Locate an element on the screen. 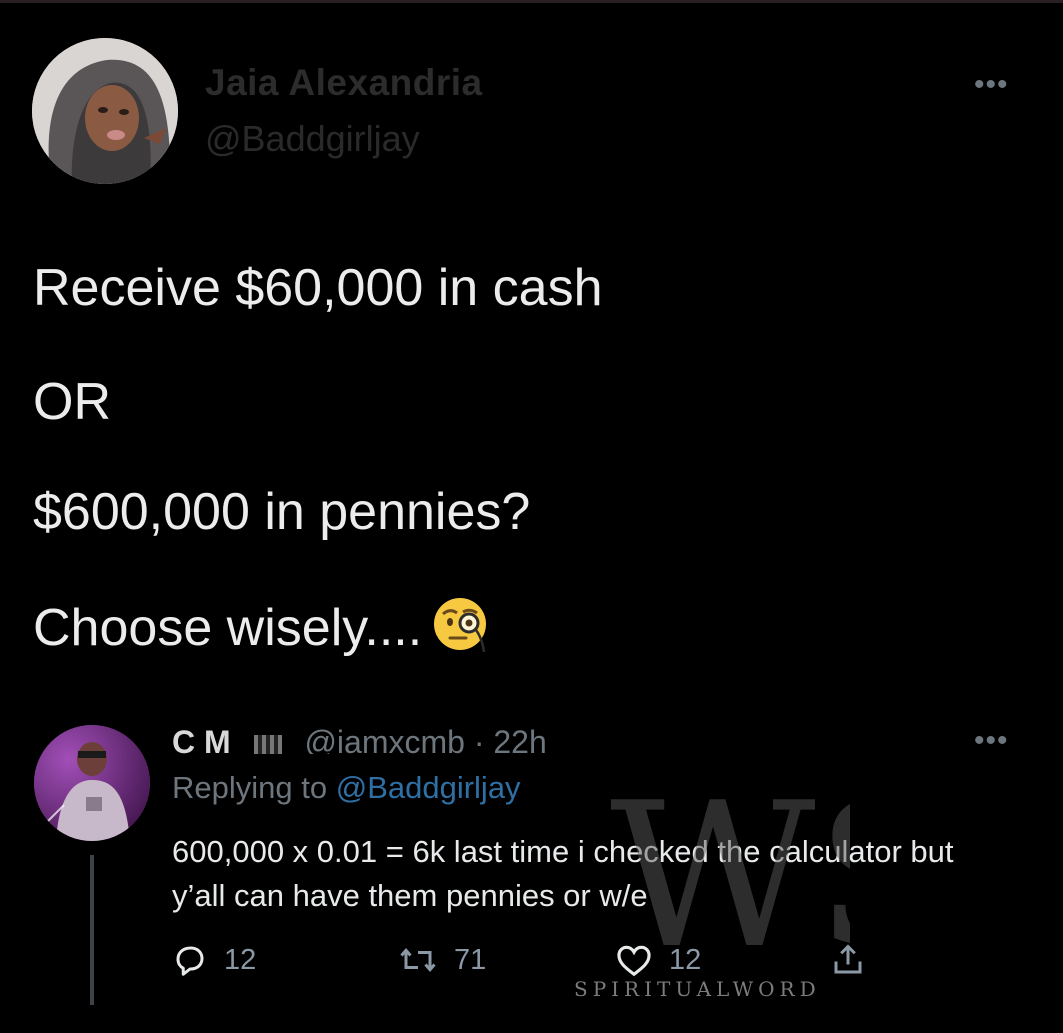 Image resolution: width=1063 pixels, height=1033 pixels. thread-connector is located at coordinates (92, 930).